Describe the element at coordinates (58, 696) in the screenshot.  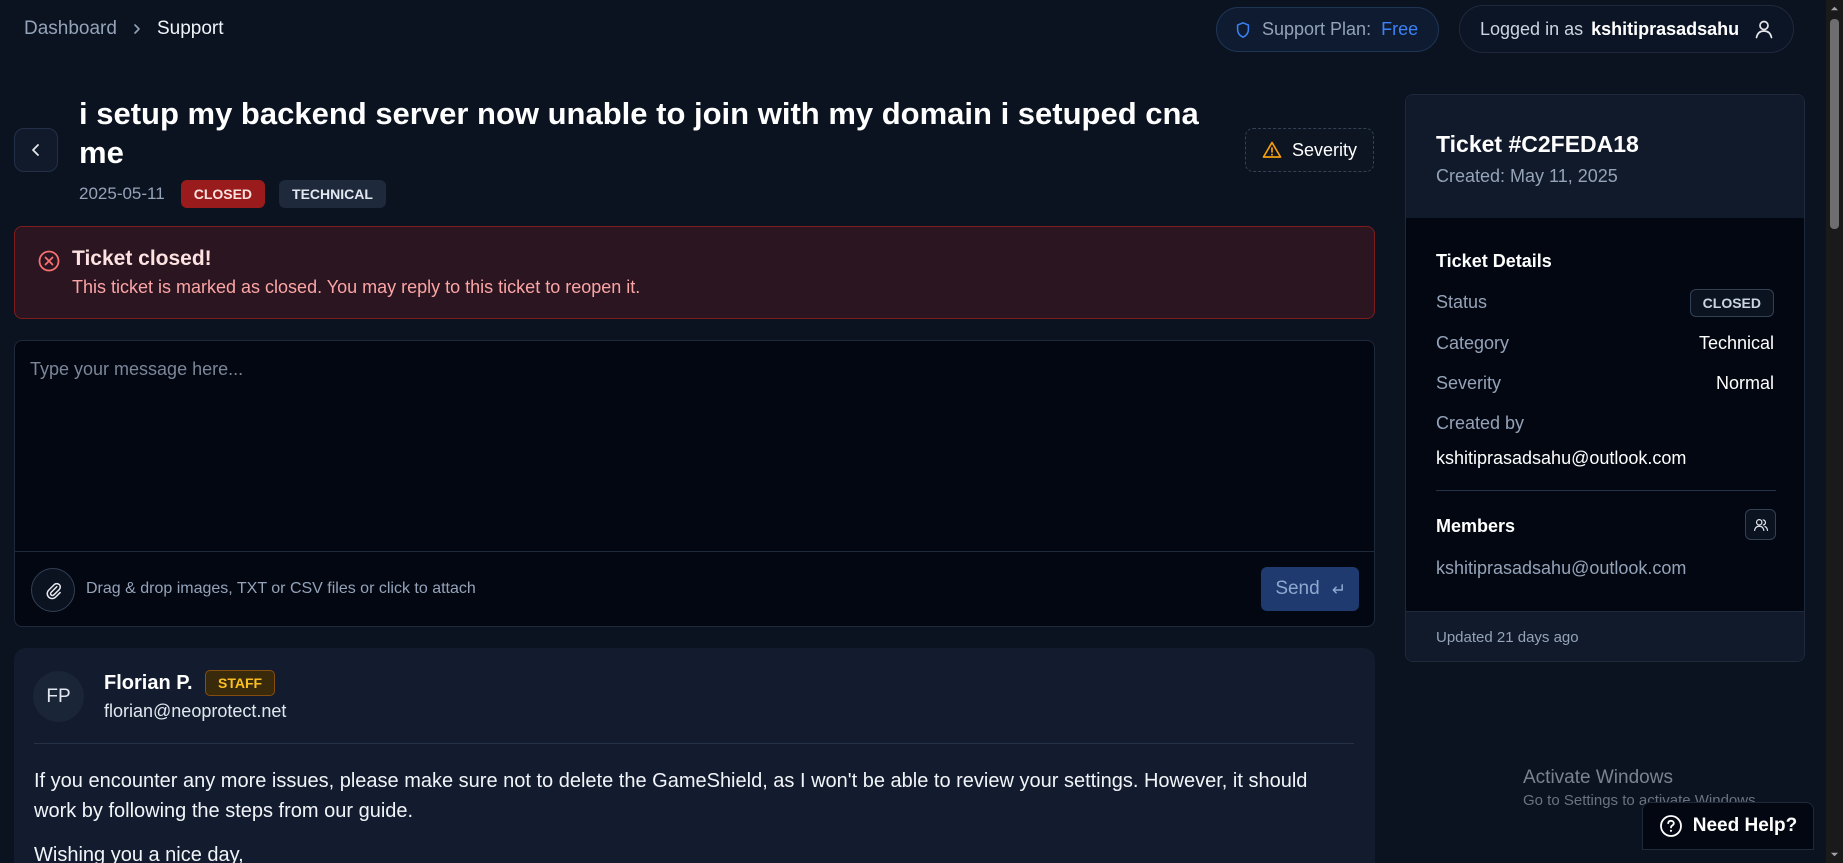
I see `avatar: FP` at that location.